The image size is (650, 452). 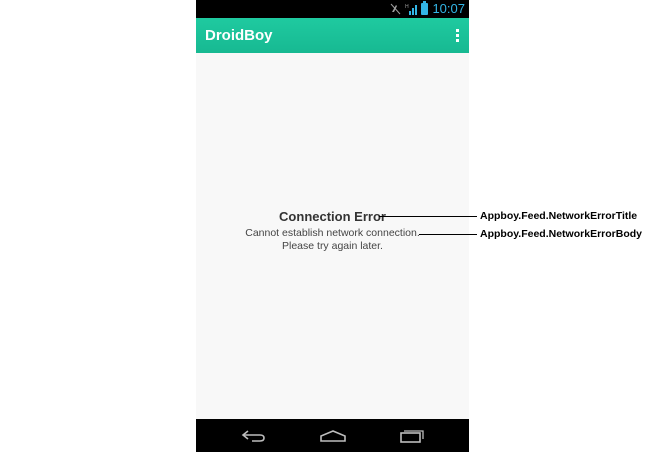 What do you see at coordinates (561, 234) in the screenshot?
I see `body-annotation: Appboy.Feed.NetworkErrorBody` at bounding box center [561, 234].